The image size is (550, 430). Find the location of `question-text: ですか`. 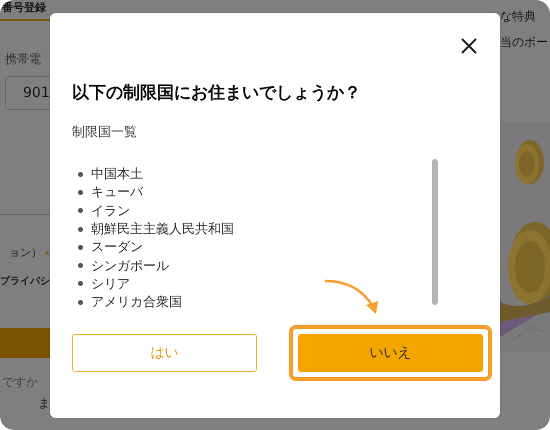

question-text: ですか is located at coordinates (19, 382).